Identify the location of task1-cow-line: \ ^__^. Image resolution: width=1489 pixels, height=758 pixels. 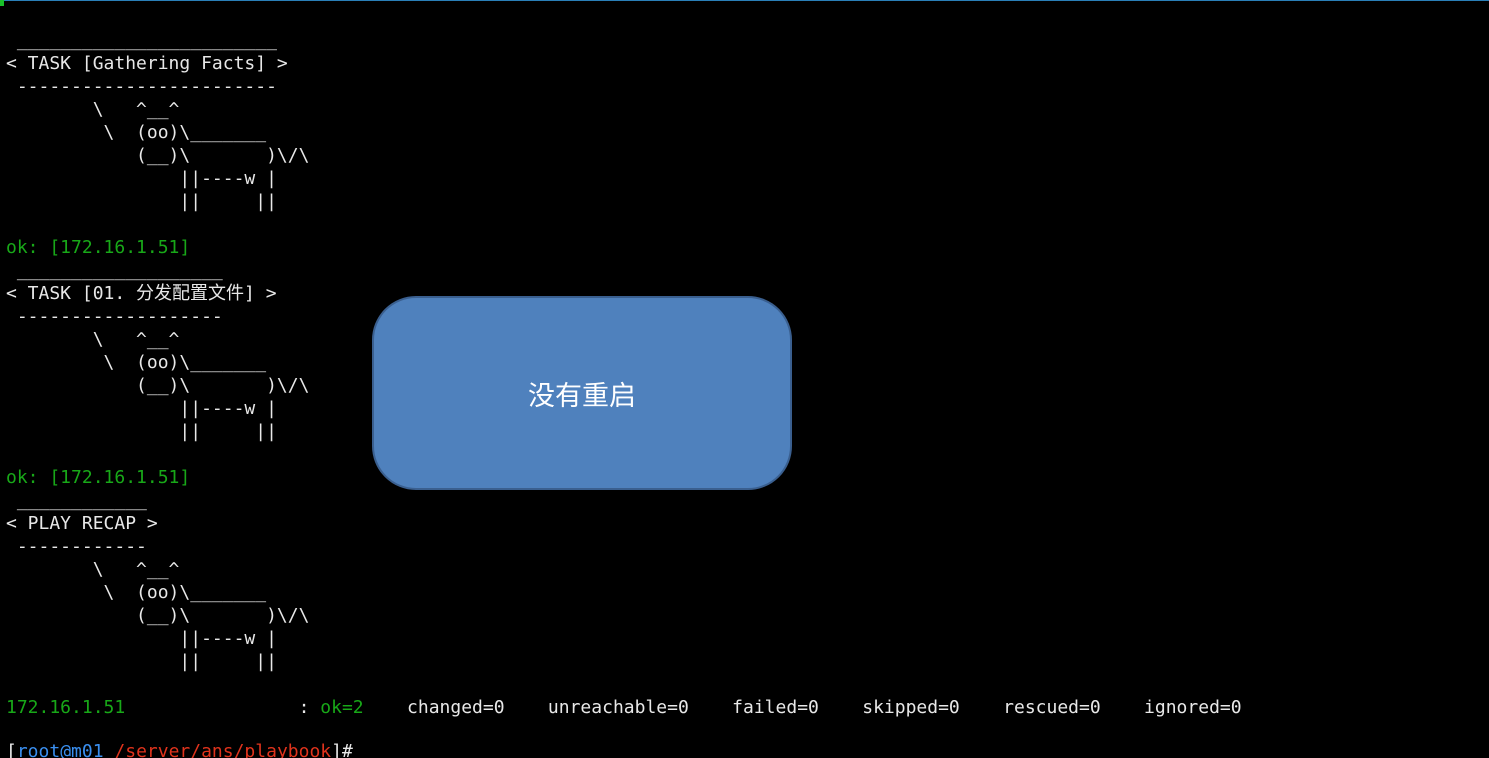
(93, 109).